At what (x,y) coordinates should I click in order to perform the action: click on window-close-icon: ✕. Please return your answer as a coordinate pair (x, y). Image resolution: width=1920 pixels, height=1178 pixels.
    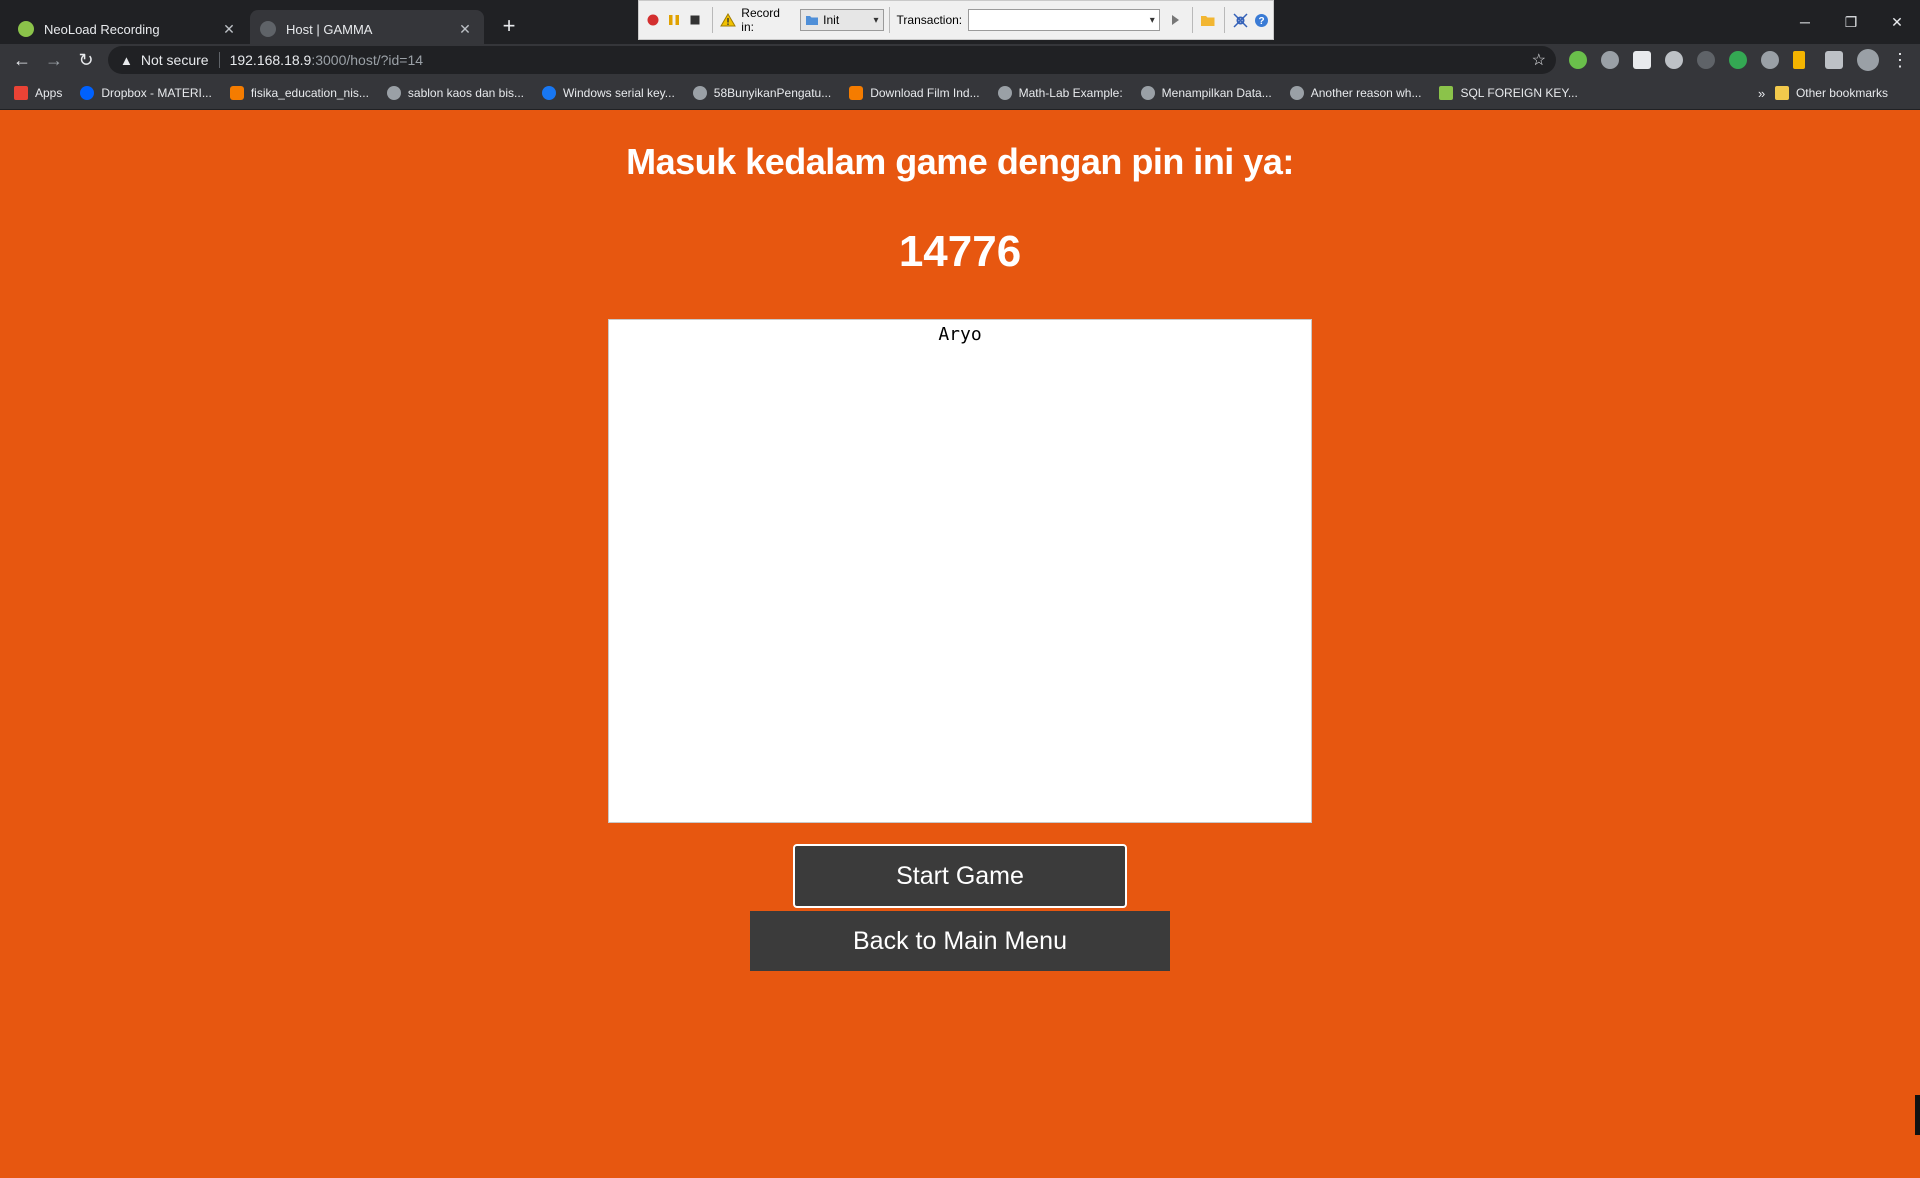
    Looking at the image, I should click on (1897, 22).